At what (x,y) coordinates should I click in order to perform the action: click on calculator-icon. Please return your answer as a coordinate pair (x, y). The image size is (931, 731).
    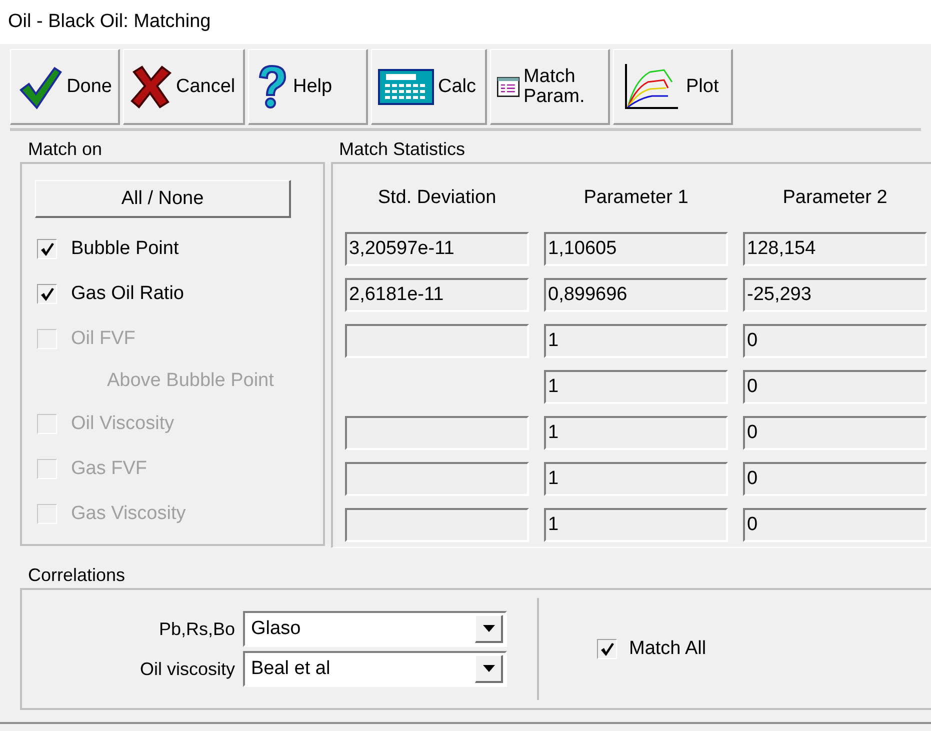
    Looking at the image, I should click on (406, 86).